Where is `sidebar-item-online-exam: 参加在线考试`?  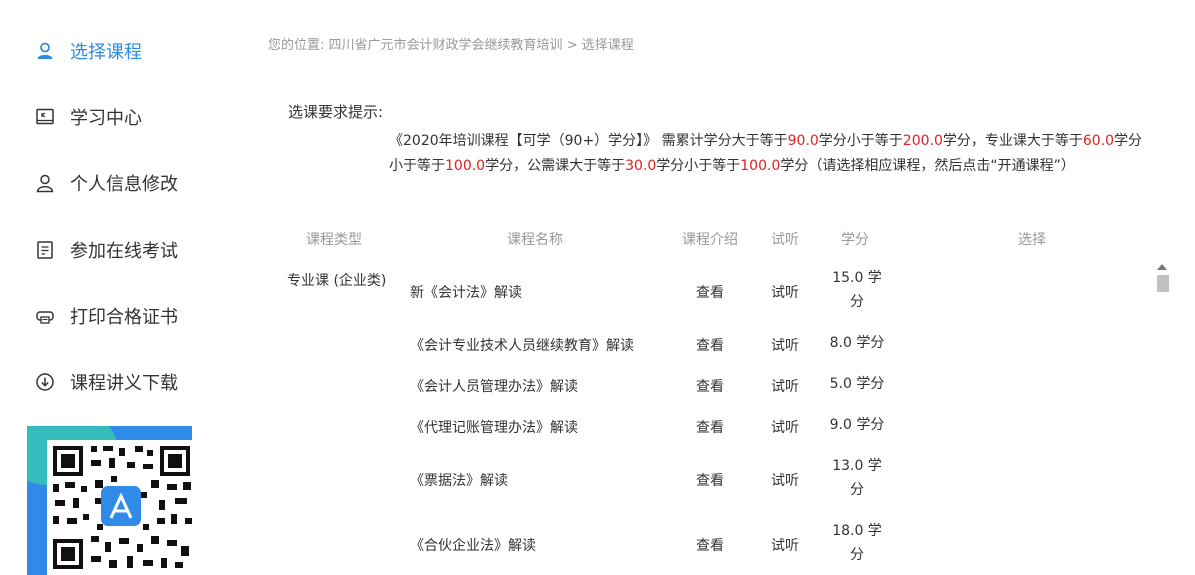
sidebar-item-online-exam: 参加在线考试 is located at coordinates (106, 250).